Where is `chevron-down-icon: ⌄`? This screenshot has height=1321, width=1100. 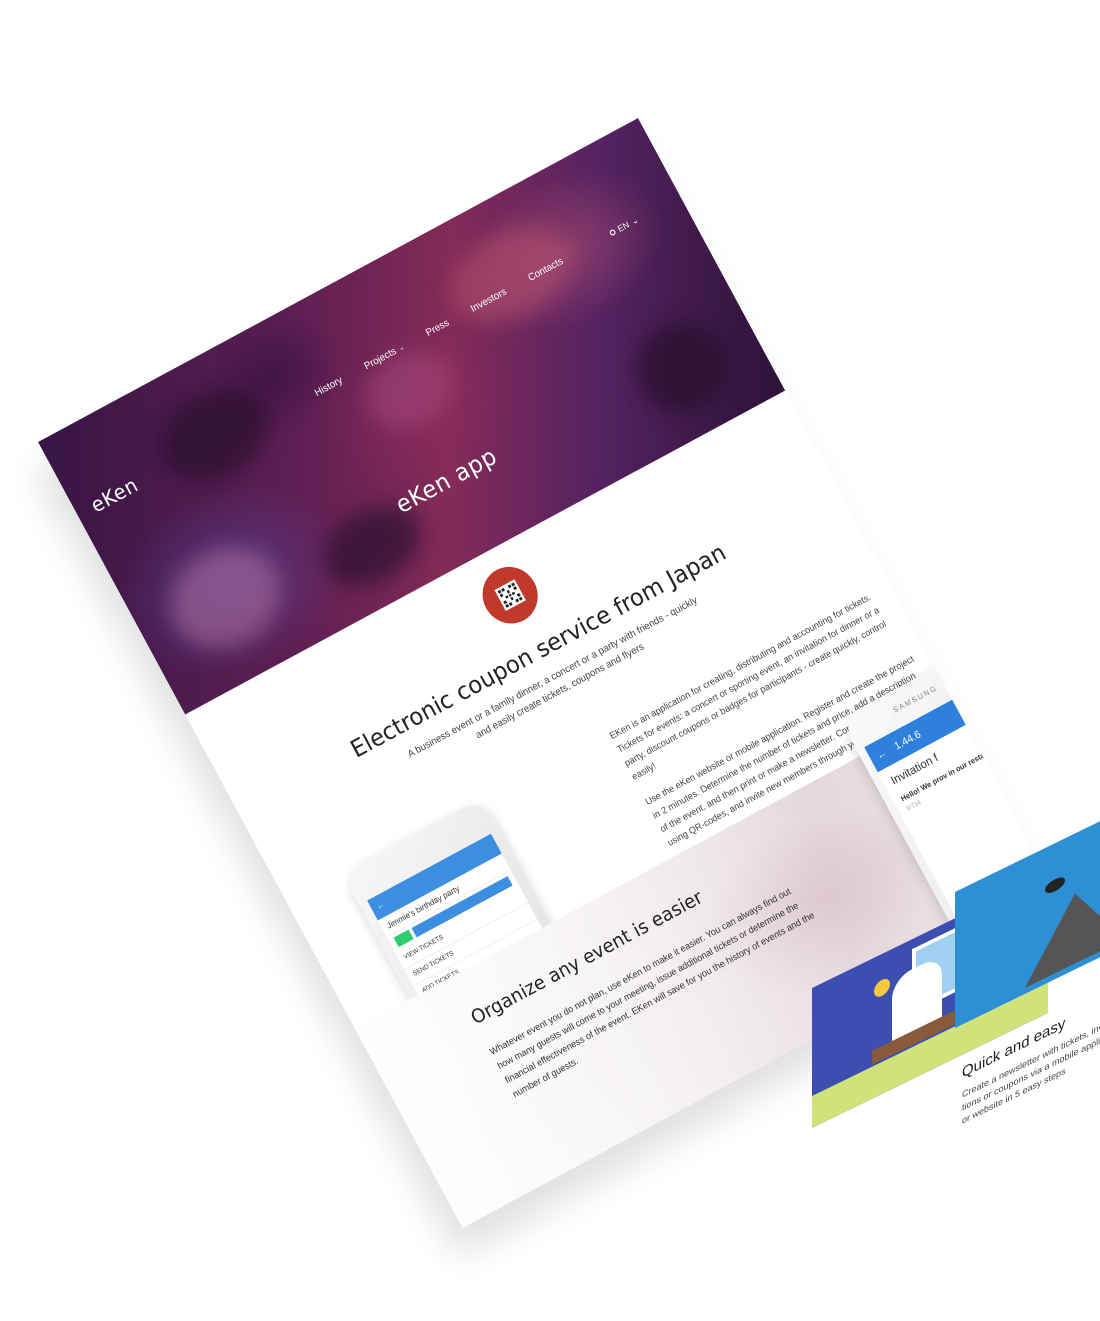 chevron-down-icon: ⌄ is located at coordinates (401, 347).